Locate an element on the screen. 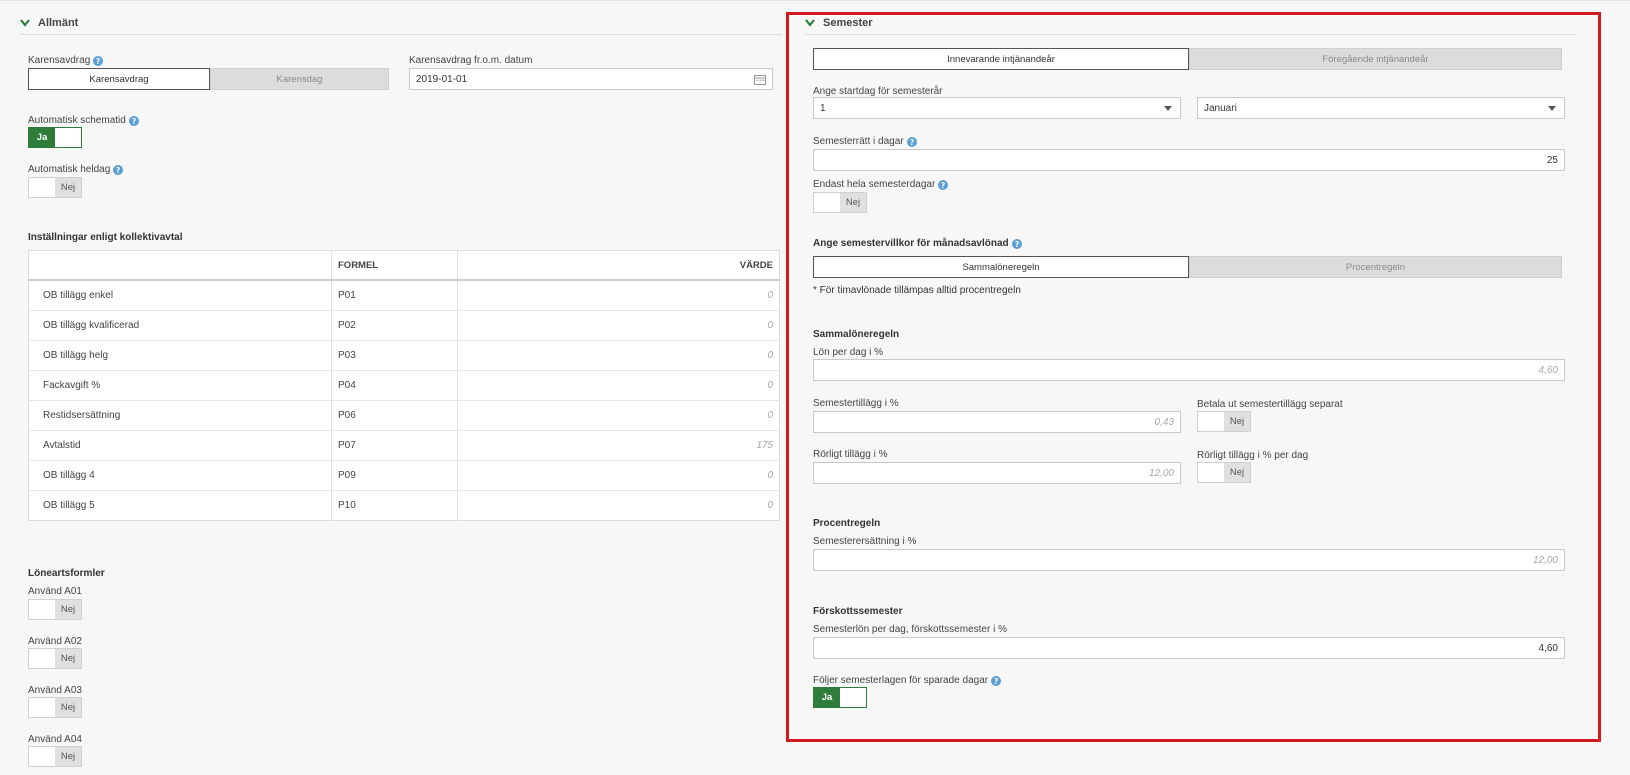 The image size is (1630, 775). rorligt-dag-toggle: Nej is located at coordinates (1224, 472).